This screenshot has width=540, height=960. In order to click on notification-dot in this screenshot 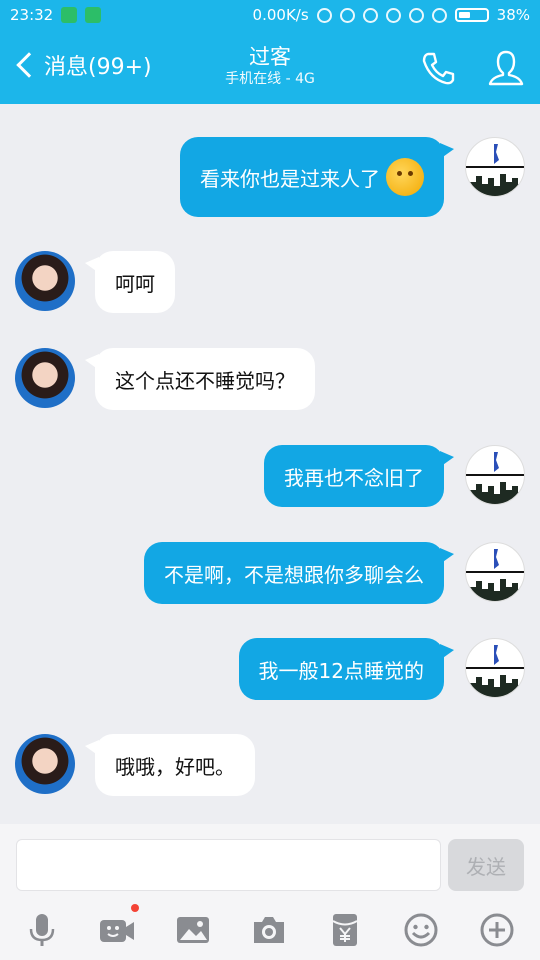, I will do `click(135, 908)`.